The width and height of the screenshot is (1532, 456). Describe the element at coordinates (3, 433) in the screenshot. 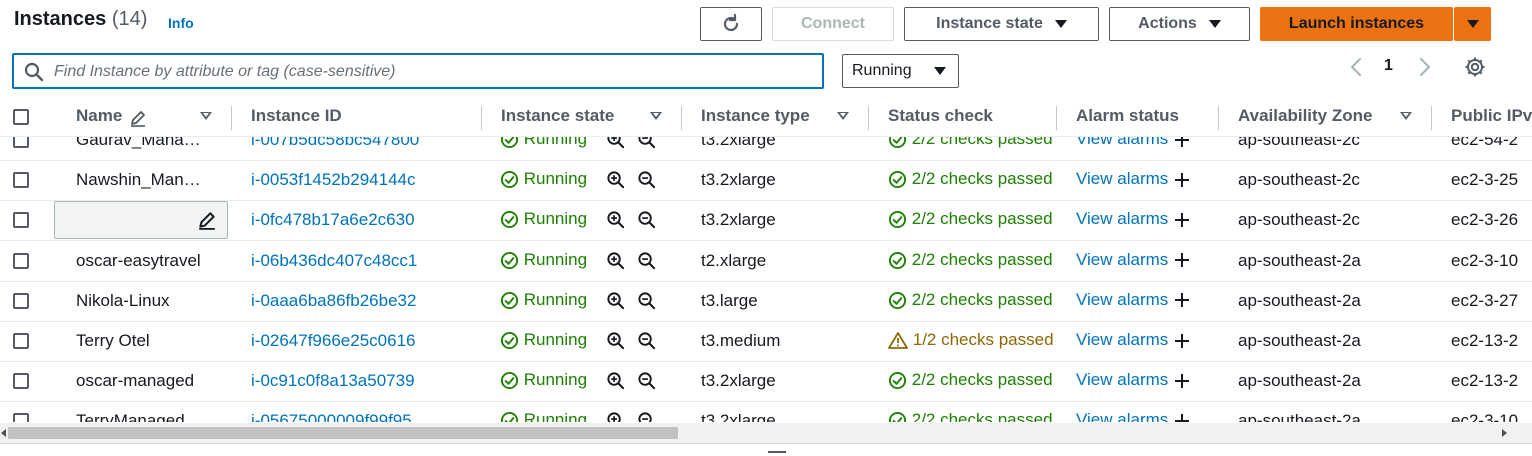

I see `scroll-left-icon` at that location.